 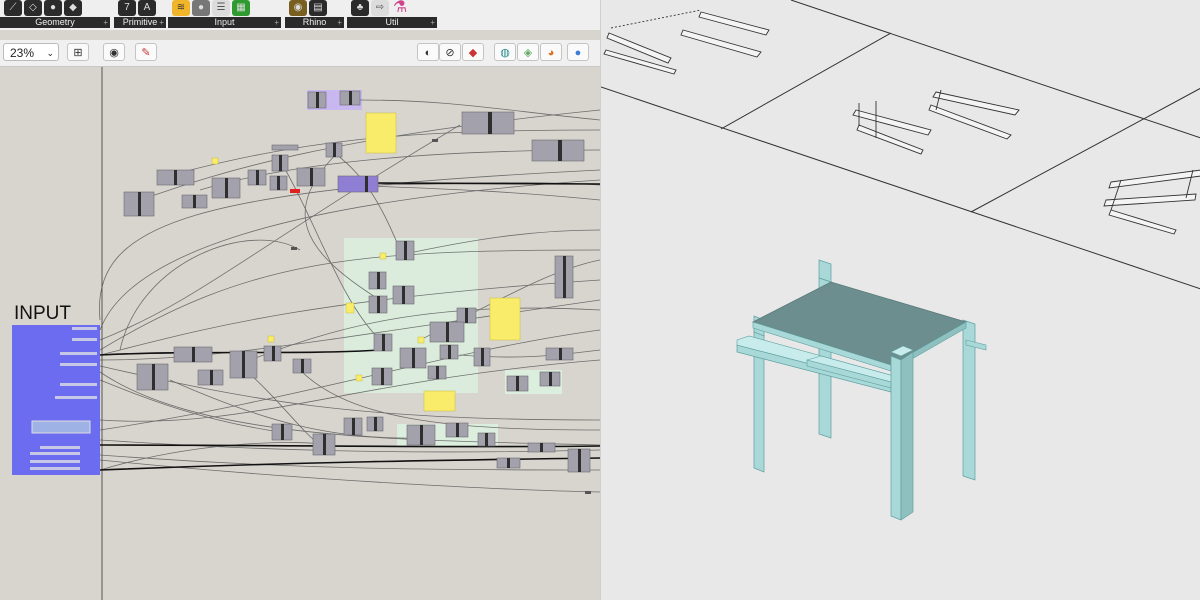 What do you see at coordinates (42, 313) in the screenshot?
I see `input-group-label: INPUT` at bounding box center [42, 313].